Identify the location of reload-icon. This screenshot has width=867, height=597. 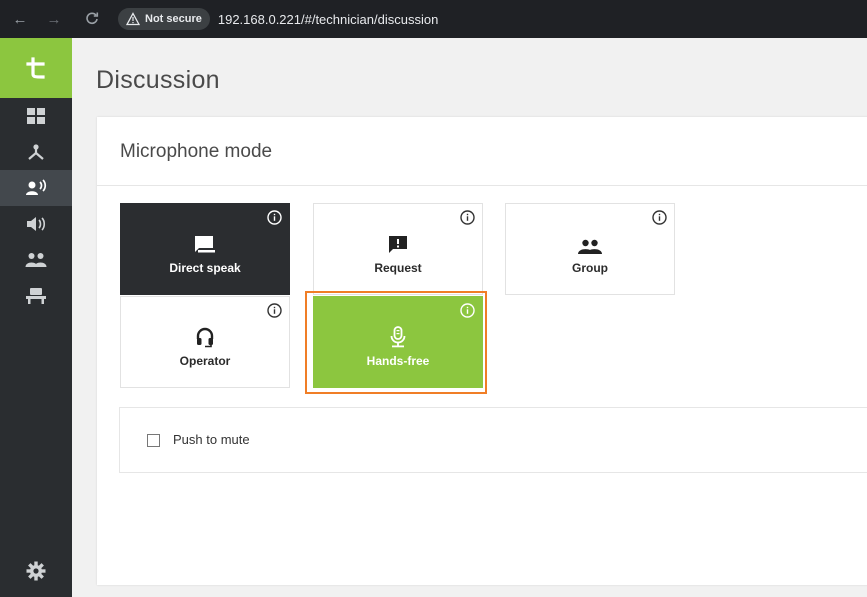
(92, 19).